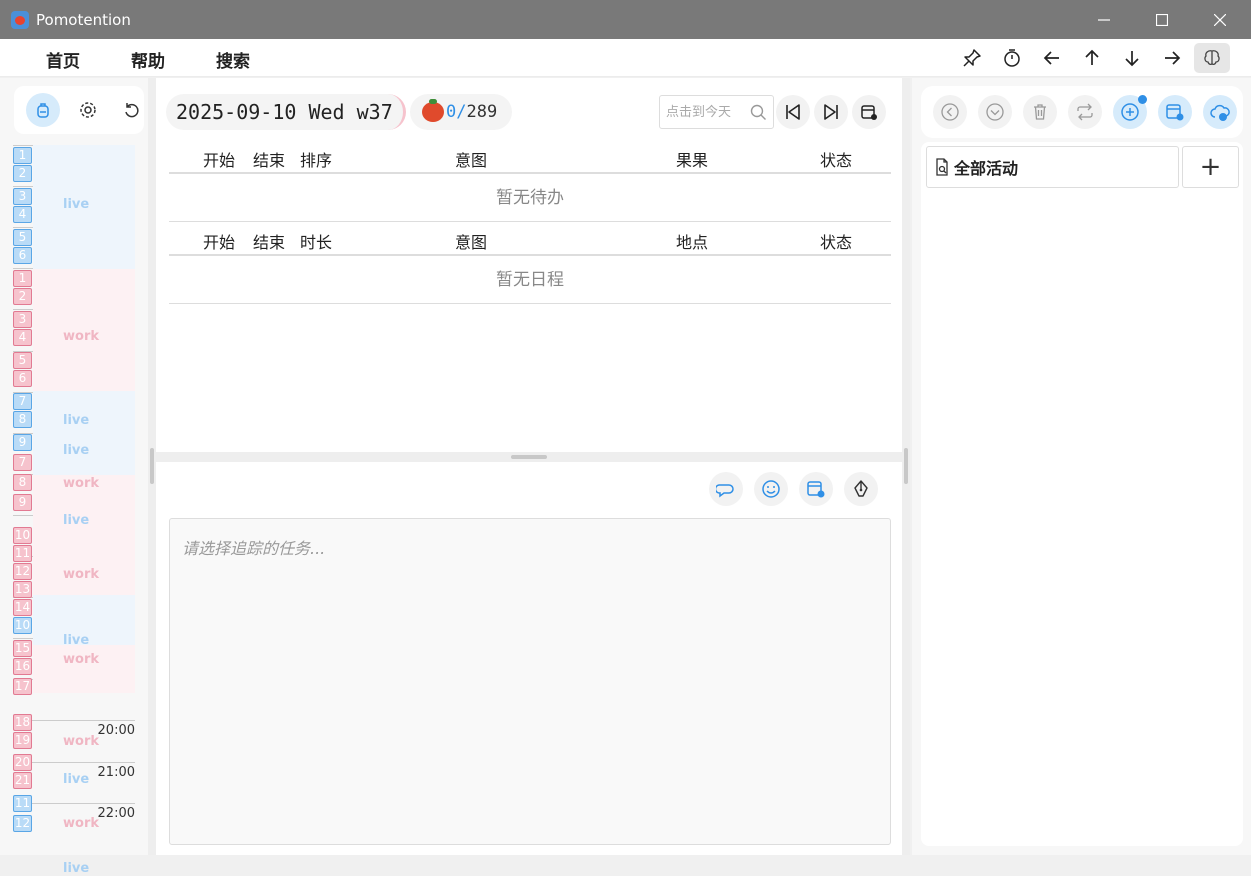 The height and width of the screenshot is (876, 1251). What do you see at coordinates (758, 112) in the screenshot?
I see `search-icon` at bounding box center [758, 112].